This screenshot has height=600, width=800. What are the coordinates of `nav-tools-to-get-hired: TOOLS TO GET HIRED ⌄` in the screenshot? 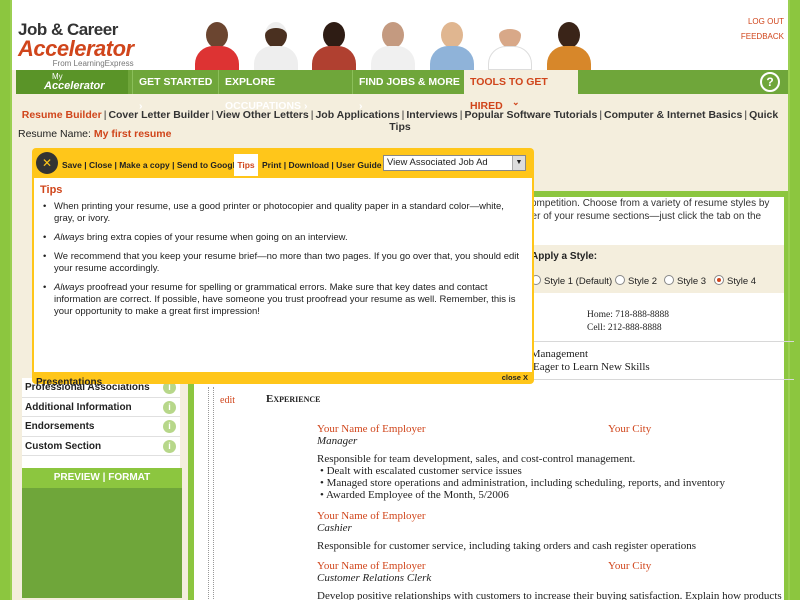 It's located at (521, 91).